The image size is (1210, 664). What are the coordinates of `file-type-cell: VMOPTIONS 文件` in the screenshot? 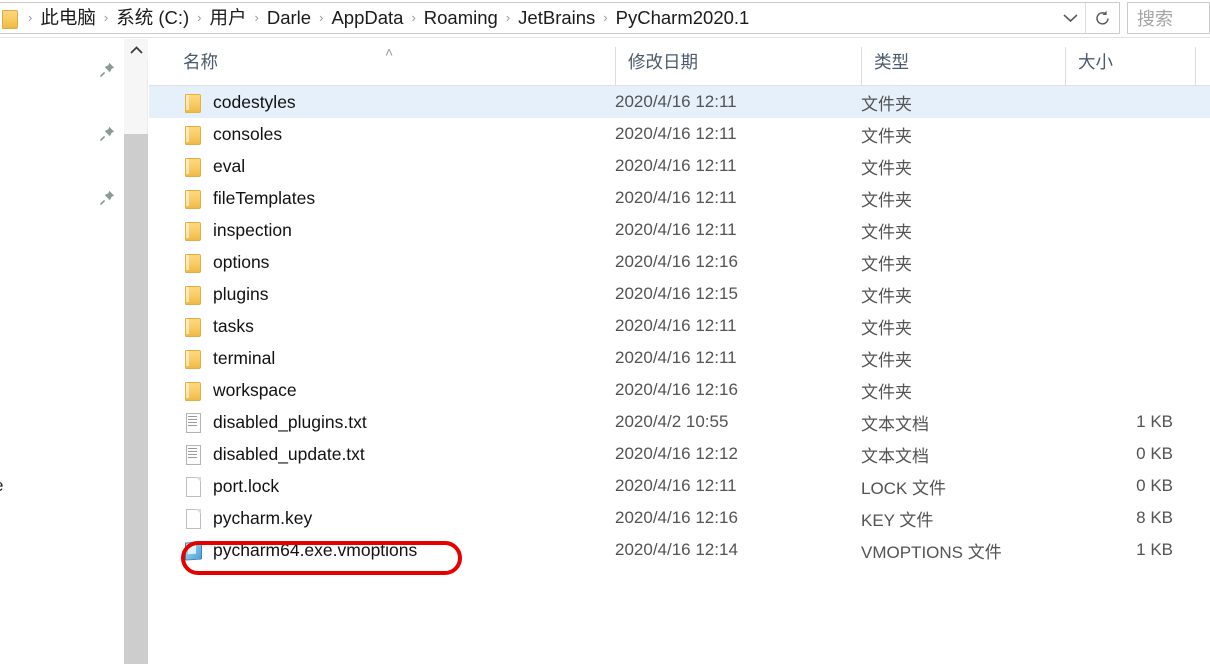 It's located at (931, 552).